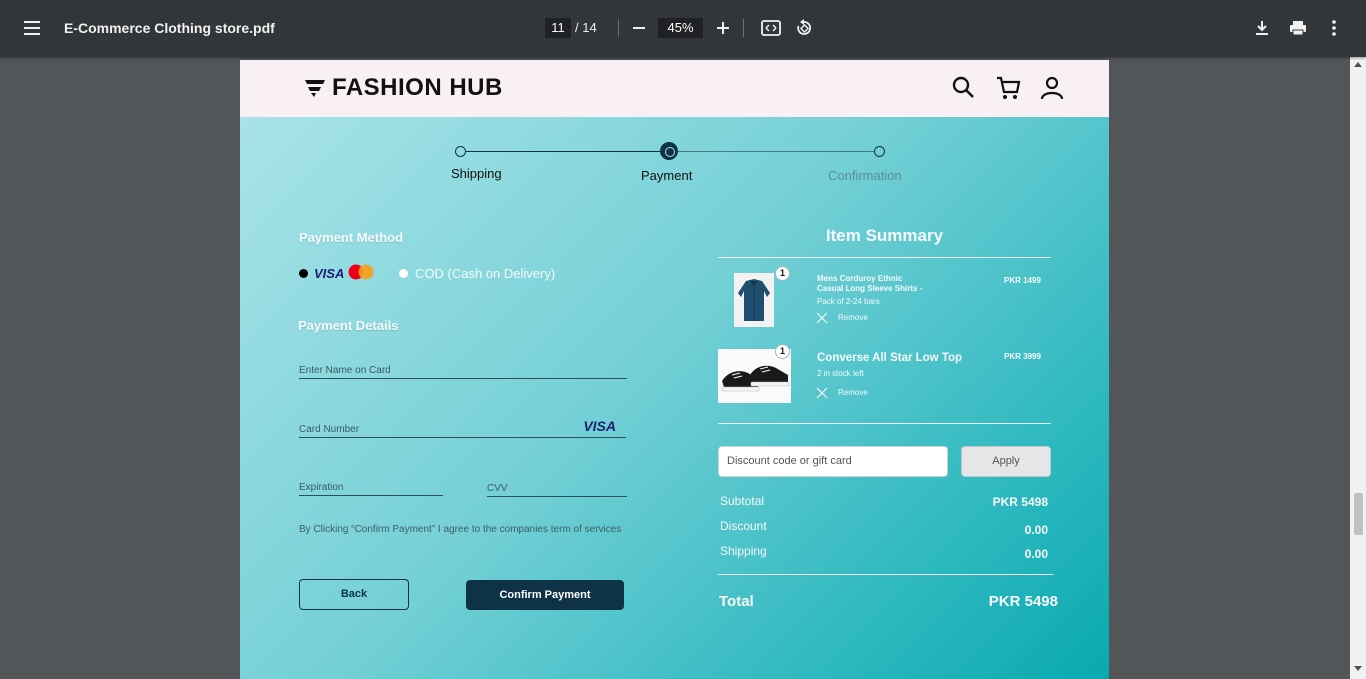 The image size is (1366, 679). I want to click on step-label-confirmation: Confirmation, so click(865, 175).